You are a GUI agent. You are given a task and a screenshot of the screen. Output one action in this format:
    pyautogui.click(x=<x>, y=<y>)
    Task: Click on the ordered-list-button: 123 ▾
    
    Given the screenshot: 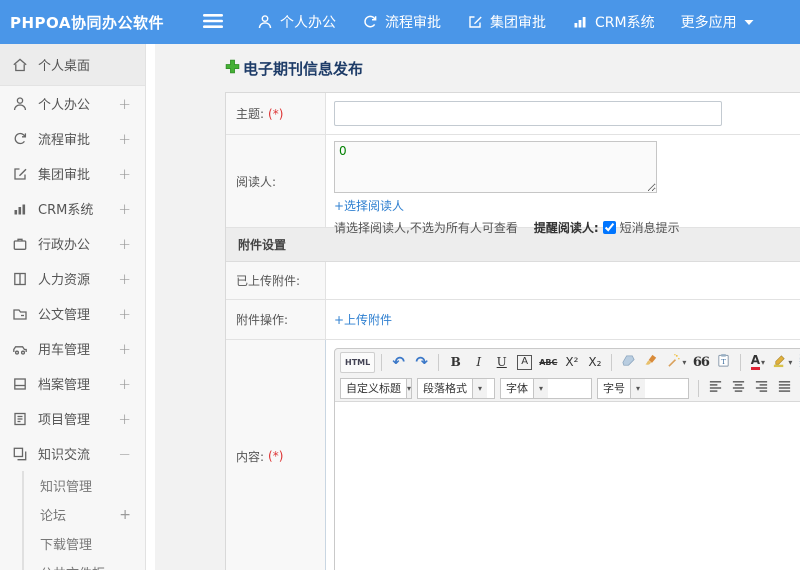 What is the action you would take?
    pyautogui.click(x=798, y=362)
    